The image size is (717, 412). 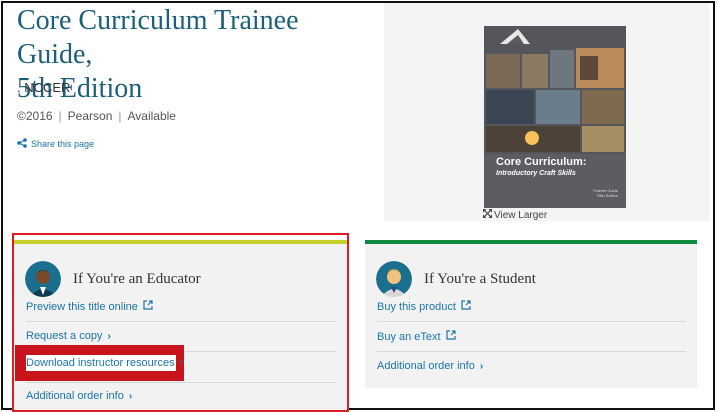 I want to click on publication-meta: ©2016 | Pearson | Available, so click(x=96, y=116).